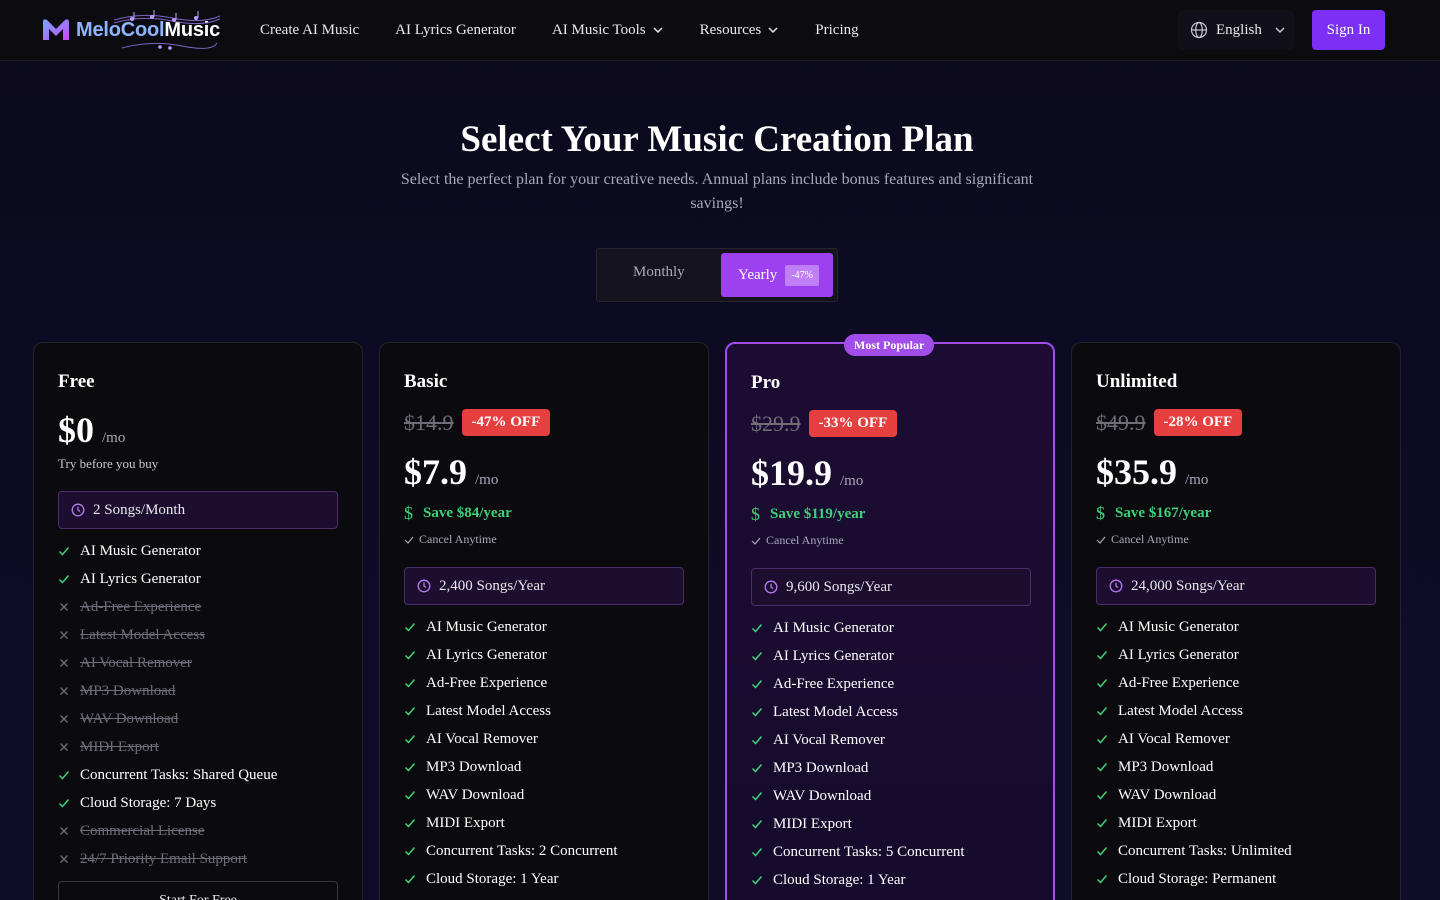 The image size is (1440, 900). I want to click on logo-text: MeloCoolMusic, so click(148, 29).